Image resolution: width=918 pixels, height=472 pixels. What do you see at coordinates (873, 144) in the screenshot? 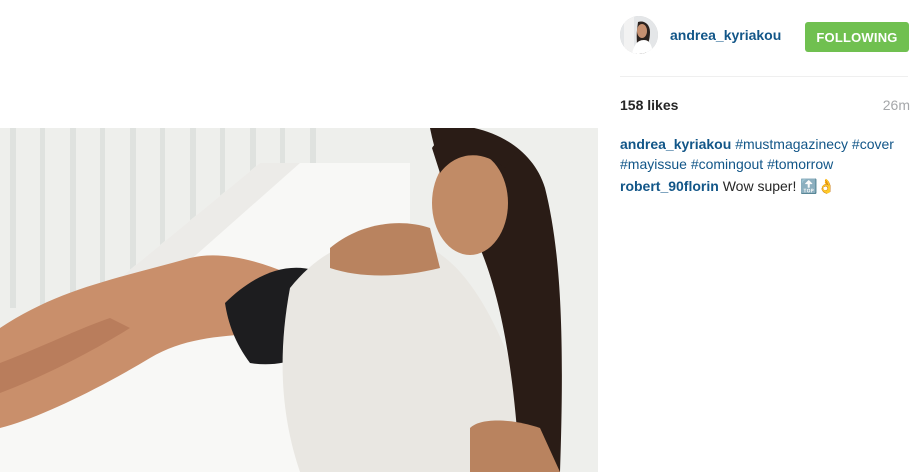
I see `hashtag-link: #cover` at bounding box center [873, 144].